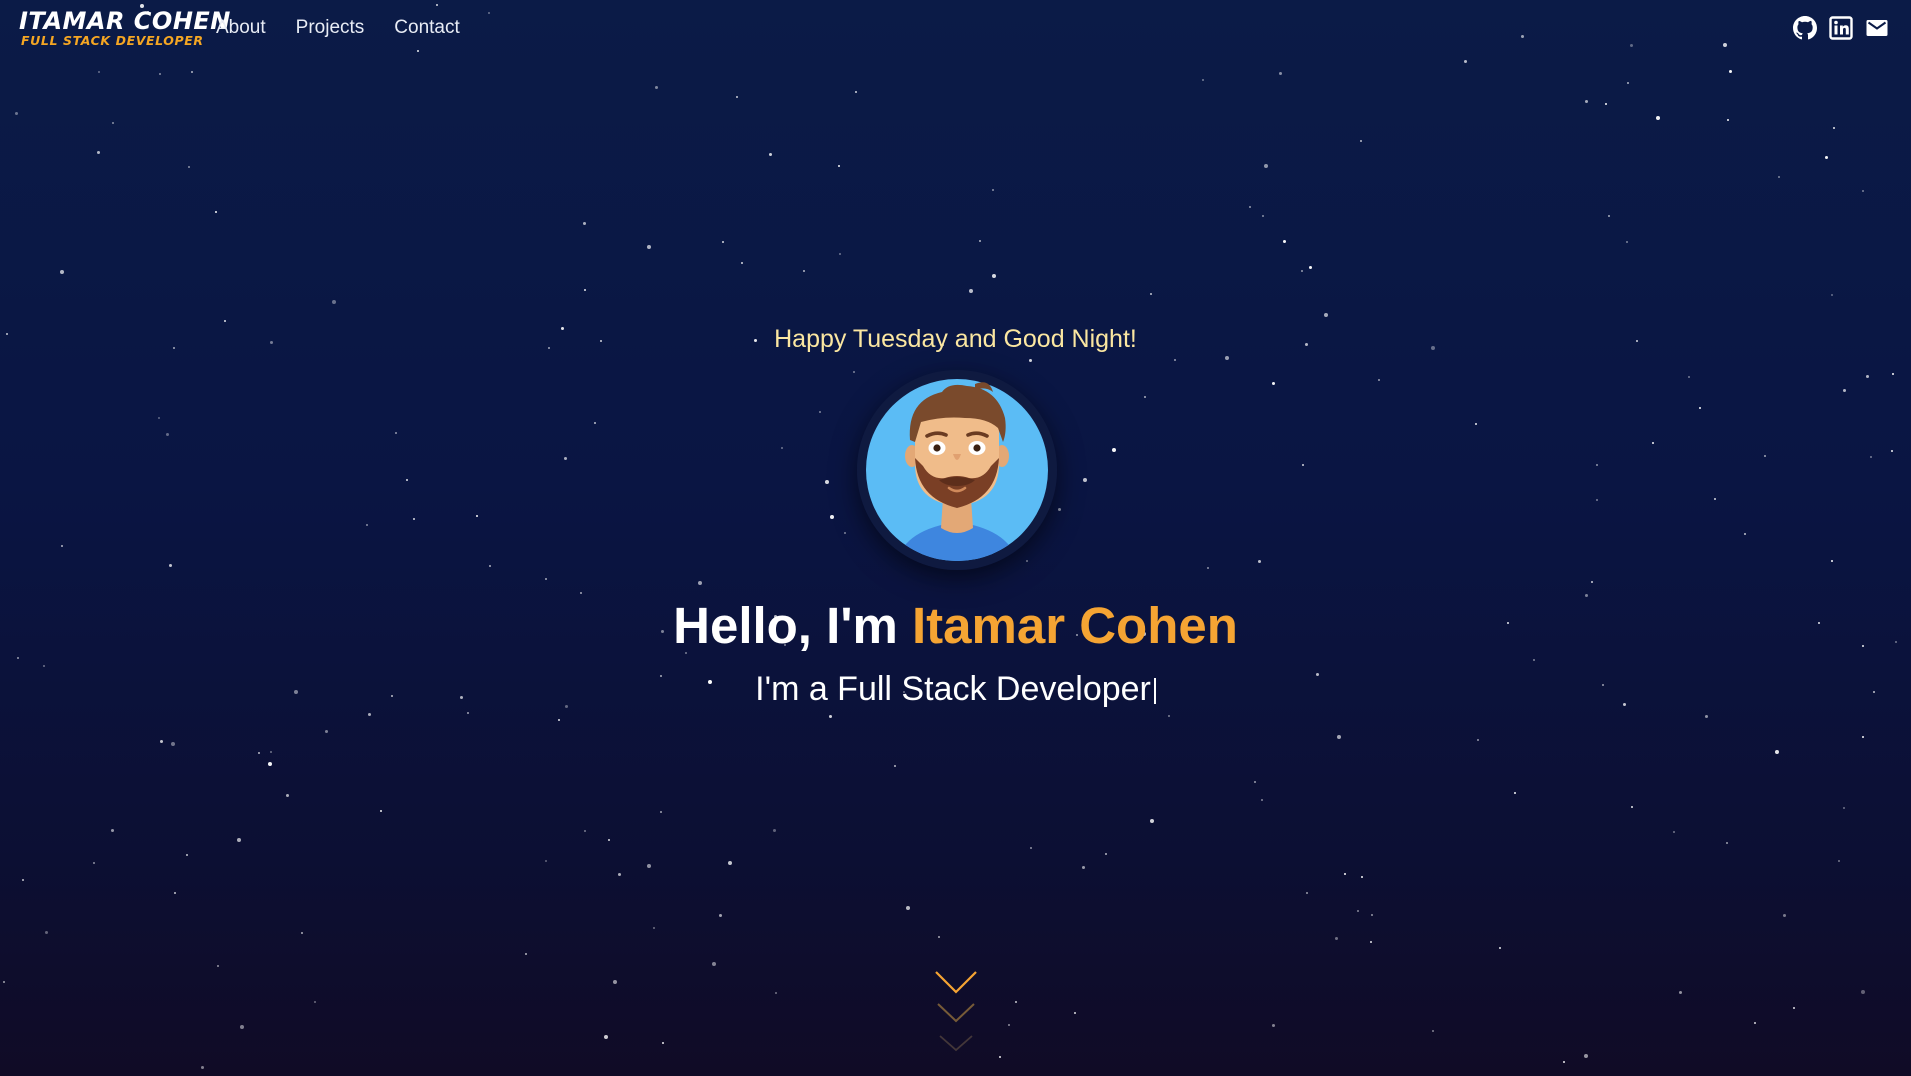 The height and width of the screenshot is (1076, 1911). What do you see at coordinates (957, 470) in the screenshot?
I see `developer-avatar` at bounding box center [957, 470].